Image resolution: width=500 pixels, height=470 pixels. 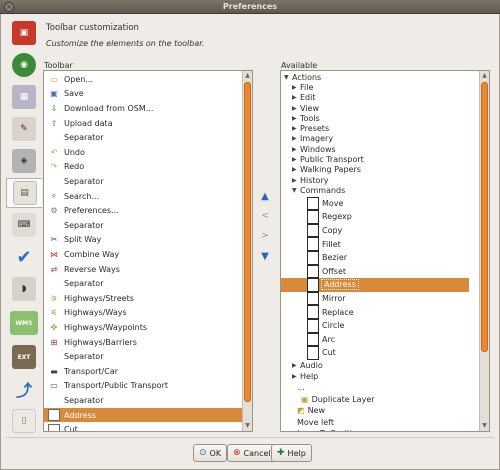 What do you see at coordinates (328, 159) in the screenshot?
I see `tree-group: ▶ Public Transport` at bounding box center [328, 159].